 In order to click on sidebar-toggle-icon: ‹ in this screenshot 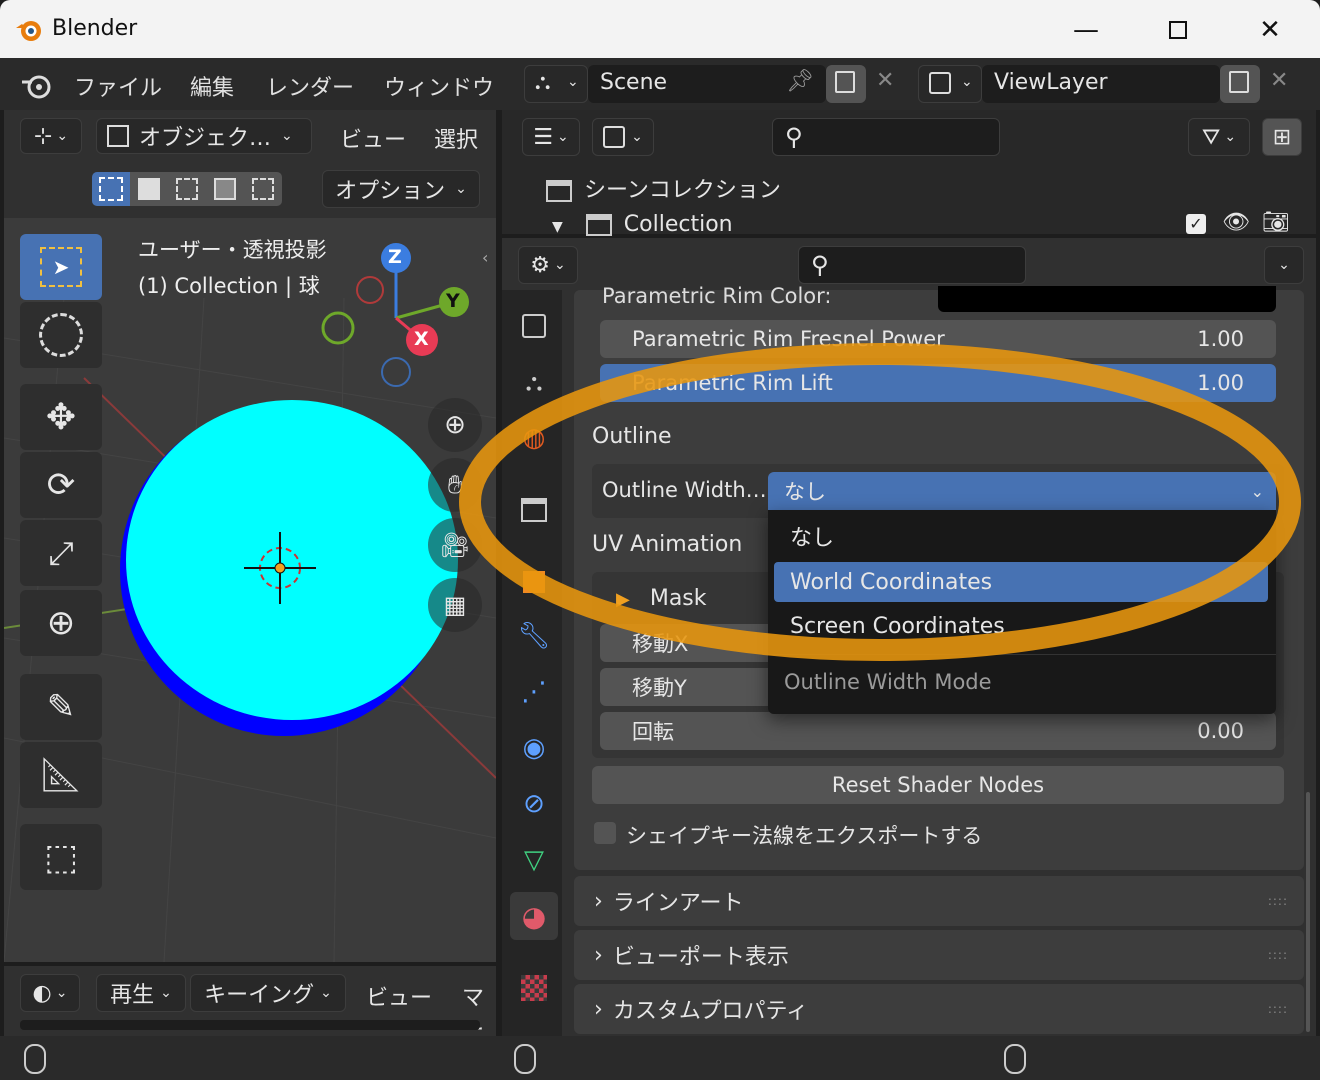, I will do `click(485, 257)`.